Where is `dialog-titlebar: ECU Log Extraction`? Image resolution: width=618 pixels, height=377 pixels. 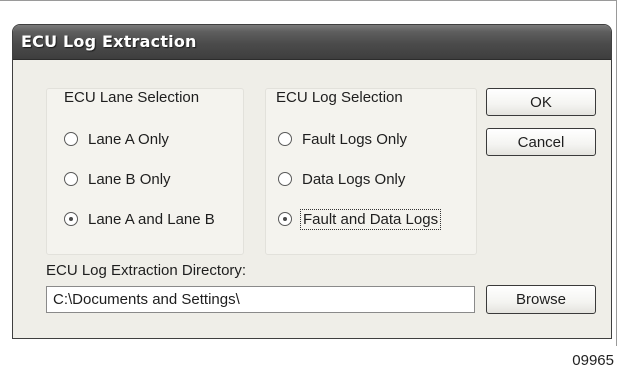
dialog-titlebar: ECU Log Extraction is located at coordinates (312, 42).